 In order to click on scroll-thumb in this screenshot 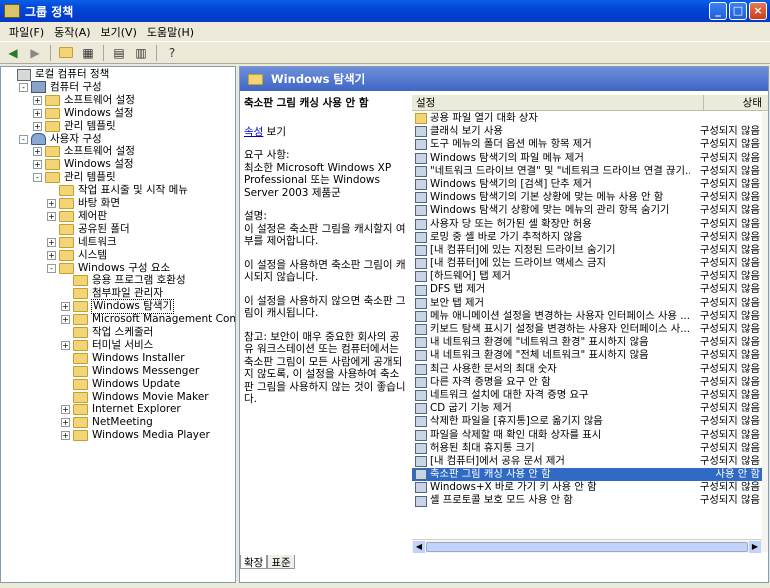, I will do `click(587, 547)`.